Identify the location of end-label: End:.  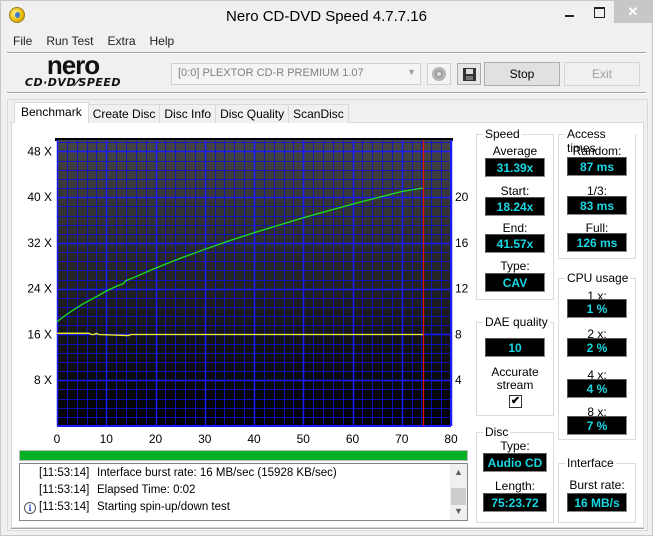
(515, 228).